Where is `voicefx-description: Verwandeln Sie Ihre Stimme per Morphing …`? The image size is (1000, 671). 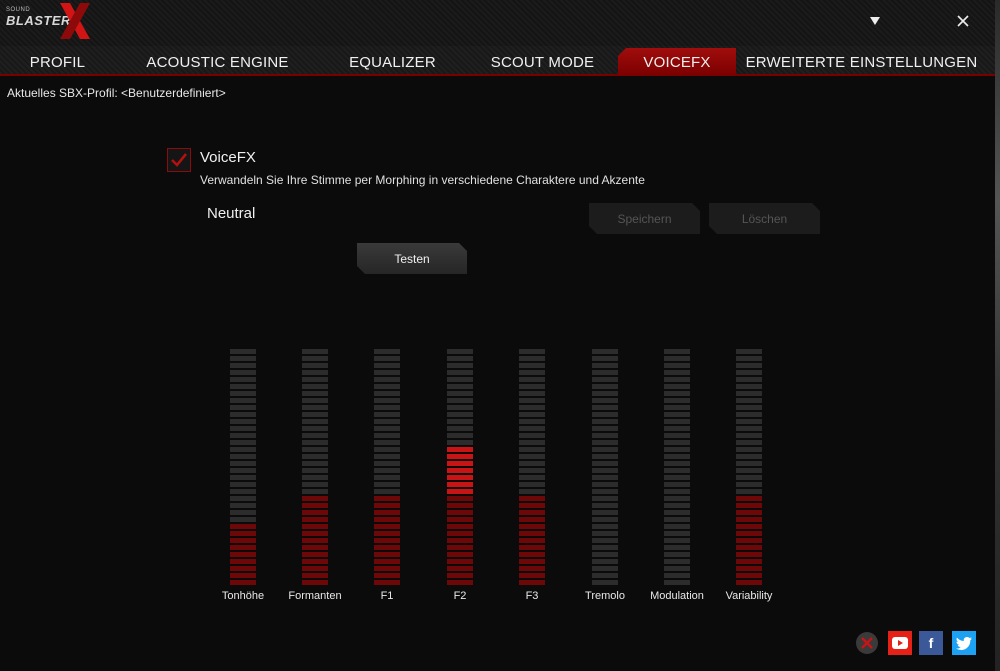
voicefx-description: Verwandeln Sie Ihre Stimme per Morphing … is located at coordinates (422, 180).